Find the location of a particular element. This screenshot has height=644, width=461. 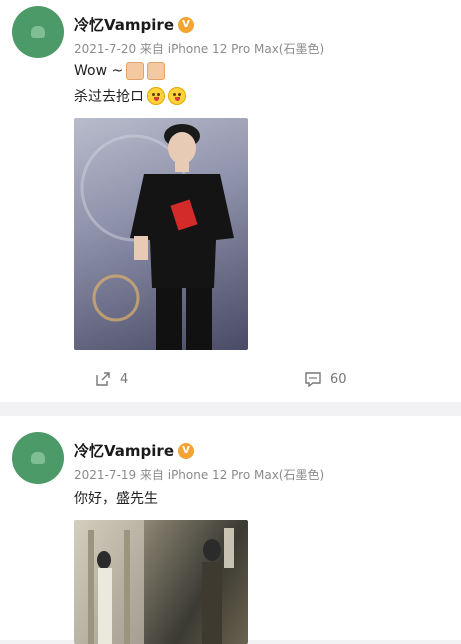

comment-button: 60 is located at coordinates (325, 379).